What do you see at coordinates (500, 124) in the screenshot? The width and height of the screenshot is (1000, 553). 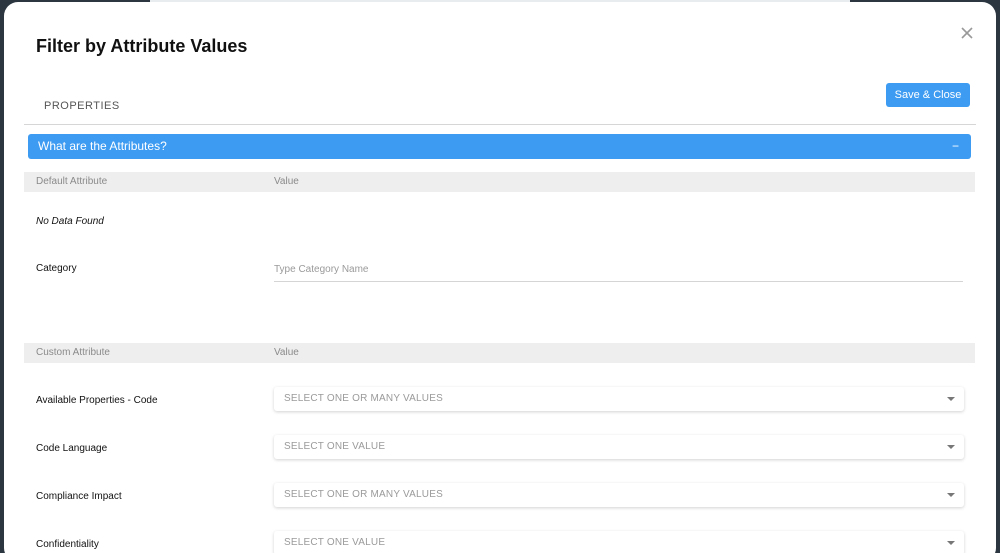 I see `tab-divider` at bounding box center [500, 124].